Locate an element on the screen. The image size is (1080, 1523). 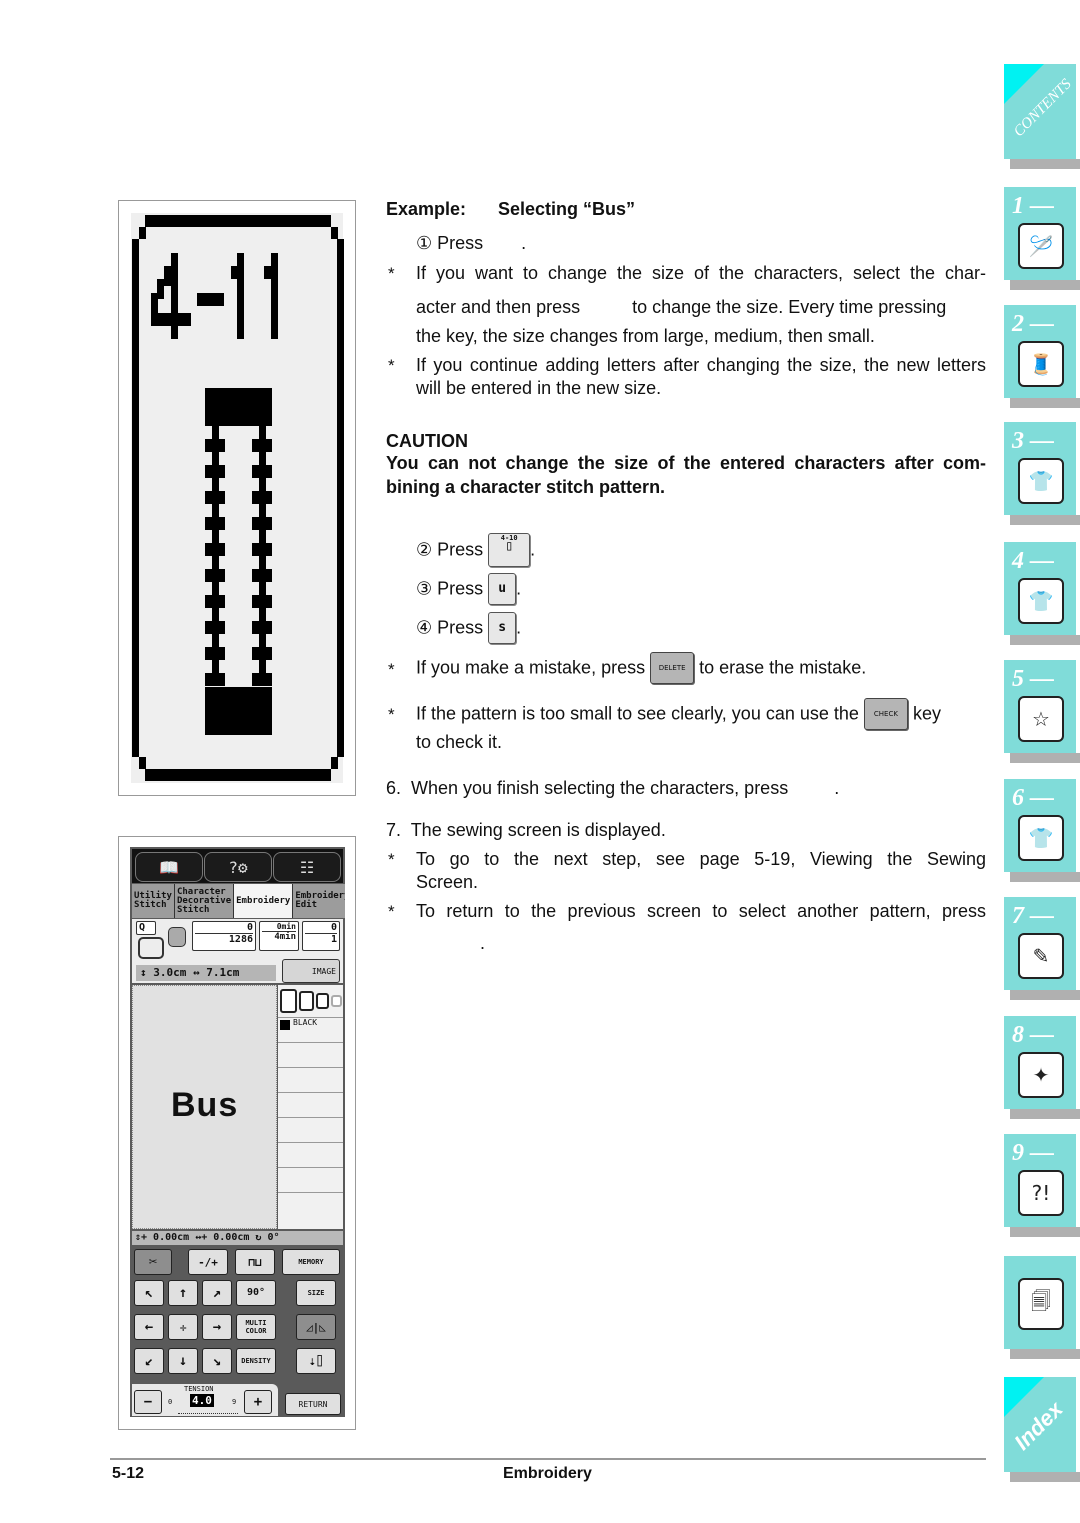
shirt-abc-arc-icon: 👕 is located at coordinates (1041, 838).